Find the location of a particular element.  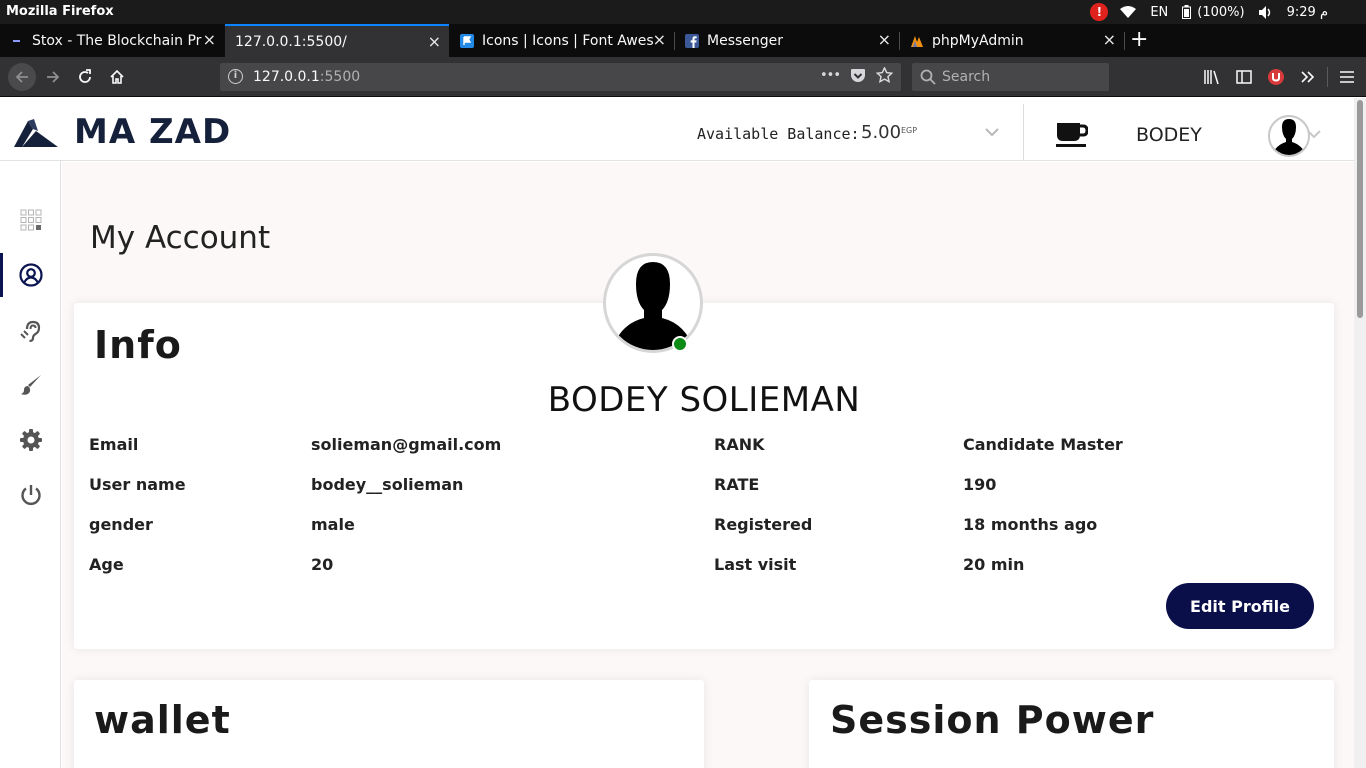

search-input is located at coordinates (1022, 77).